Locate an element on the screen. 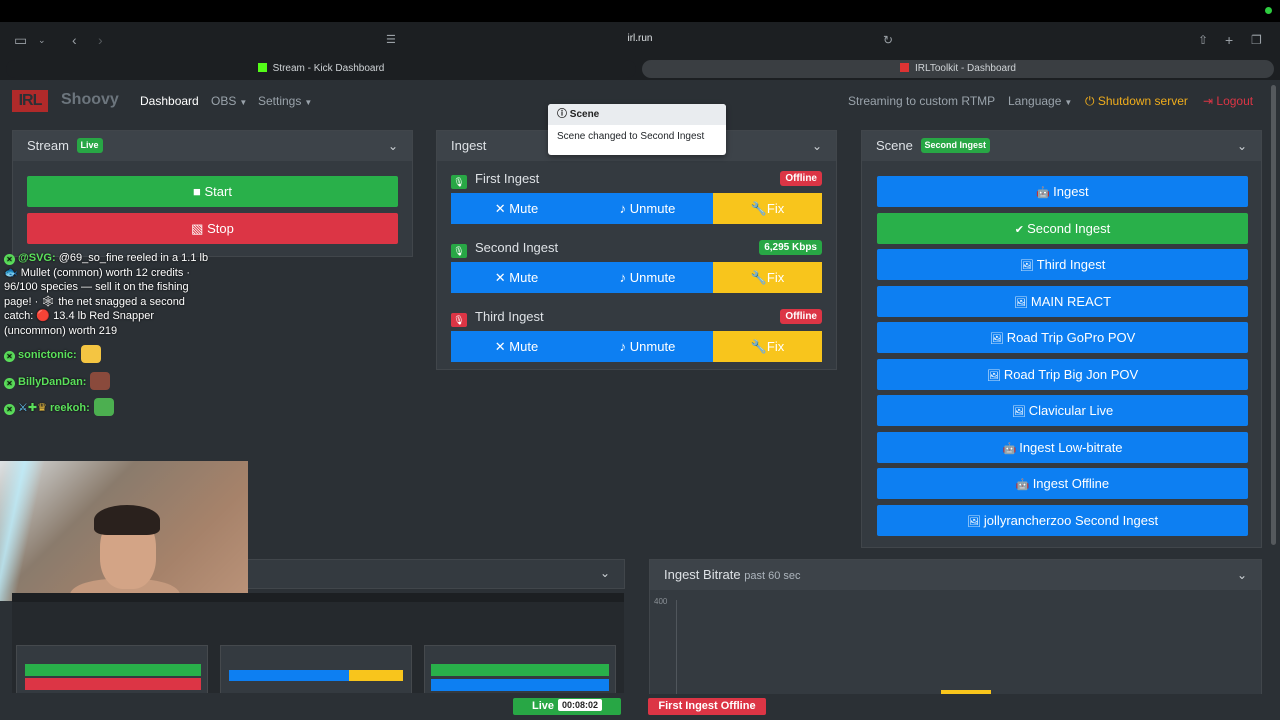  scene-label: Road Trip Big Jon POV is located at coordinates (1071, 374).